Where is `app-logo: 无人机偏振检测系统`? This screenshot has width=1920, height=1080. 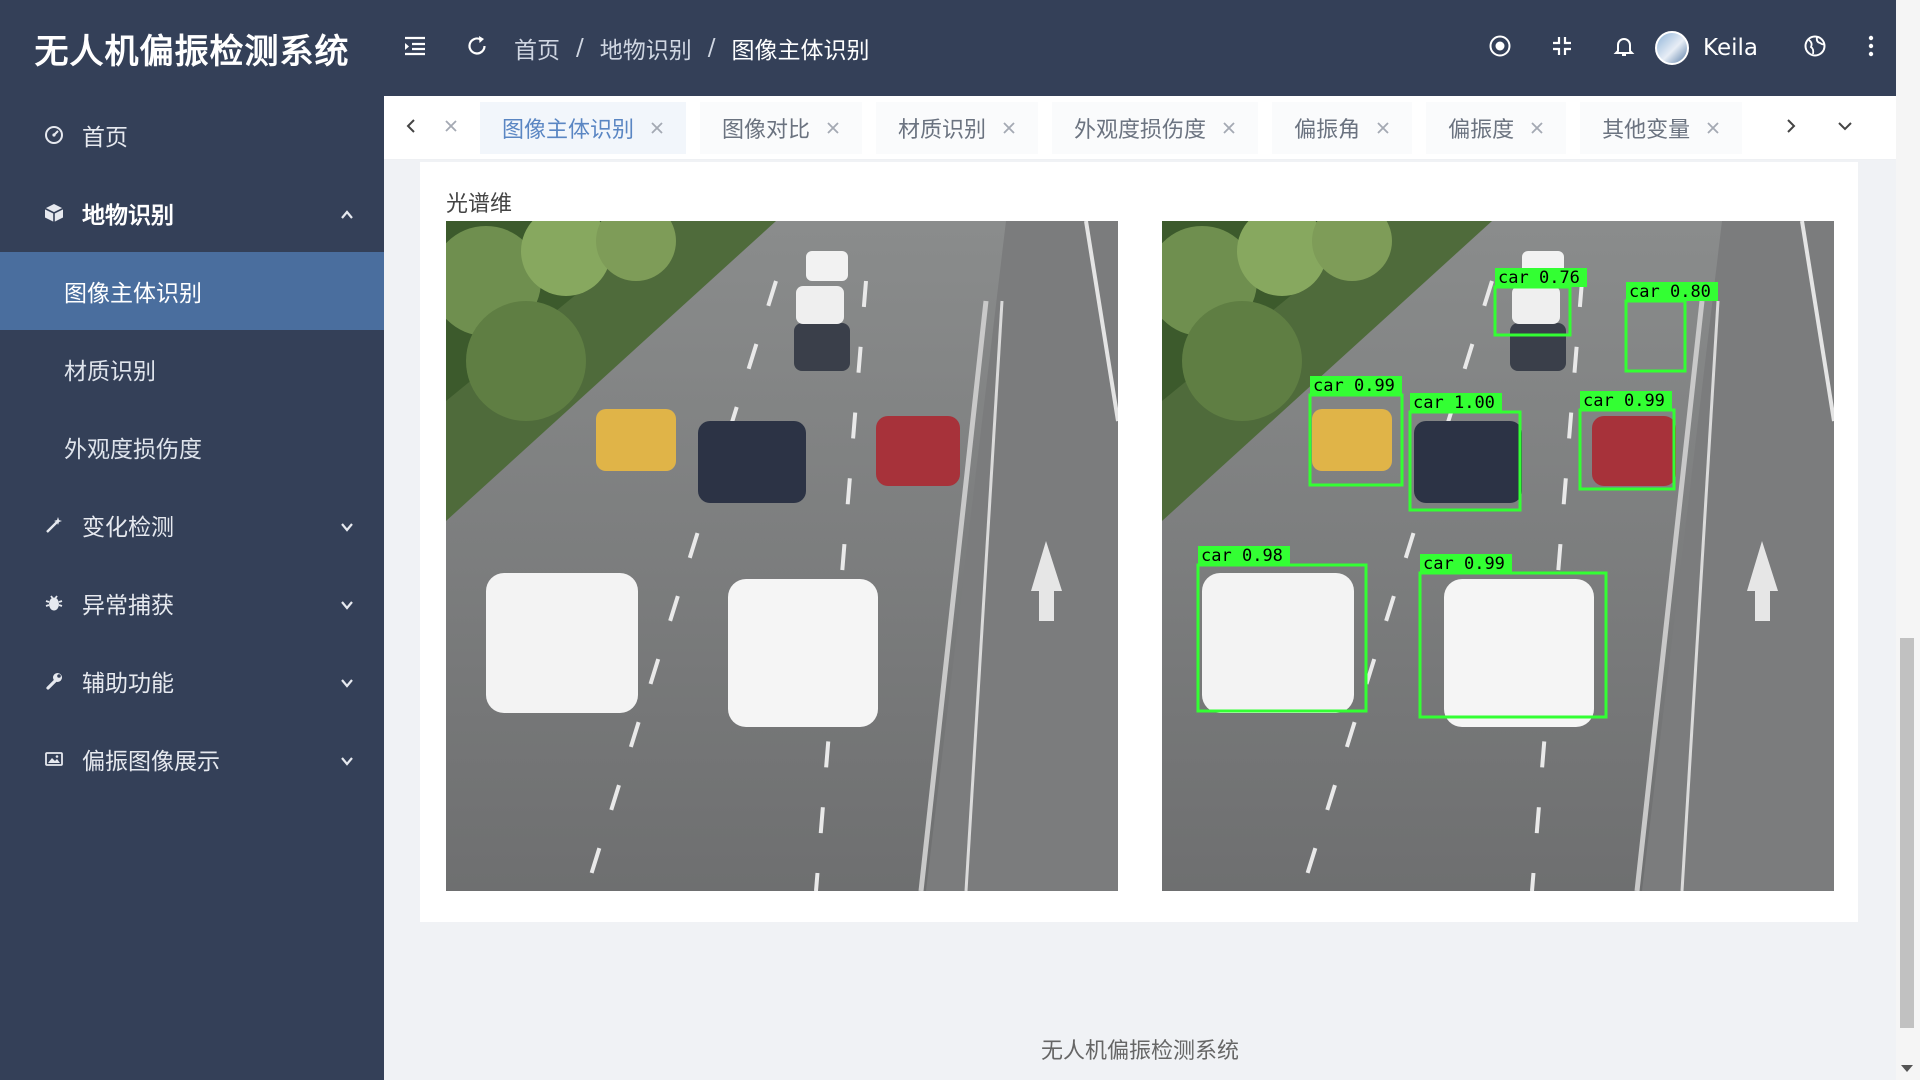
app-logo: 无人机偏振检测系统 is located at coordinates (192, 51).